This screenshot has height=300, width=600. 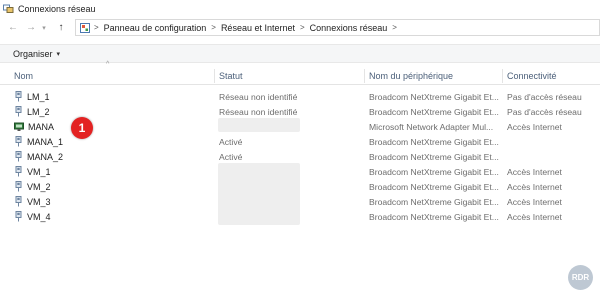 What do you see at coordinates (39, 201) in the screenshot?
I see `connection-name: VM_3` at bounding box center [39, 201].